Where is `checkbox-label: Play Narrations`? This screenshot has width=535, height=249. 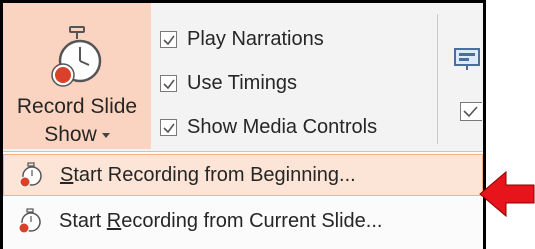
checkbox-label: Play Narrations is located at coordinates (255, 38).